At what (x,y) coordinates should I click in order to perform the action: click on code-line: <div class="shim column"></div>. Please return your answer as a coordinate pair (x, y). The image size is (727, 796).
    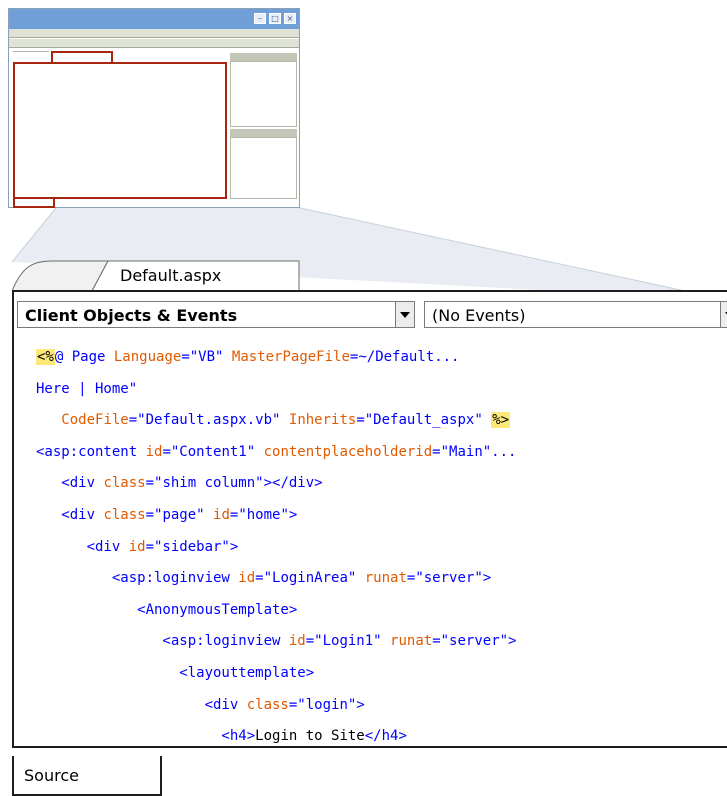
    Looking at the image, I should click on (276, 484).